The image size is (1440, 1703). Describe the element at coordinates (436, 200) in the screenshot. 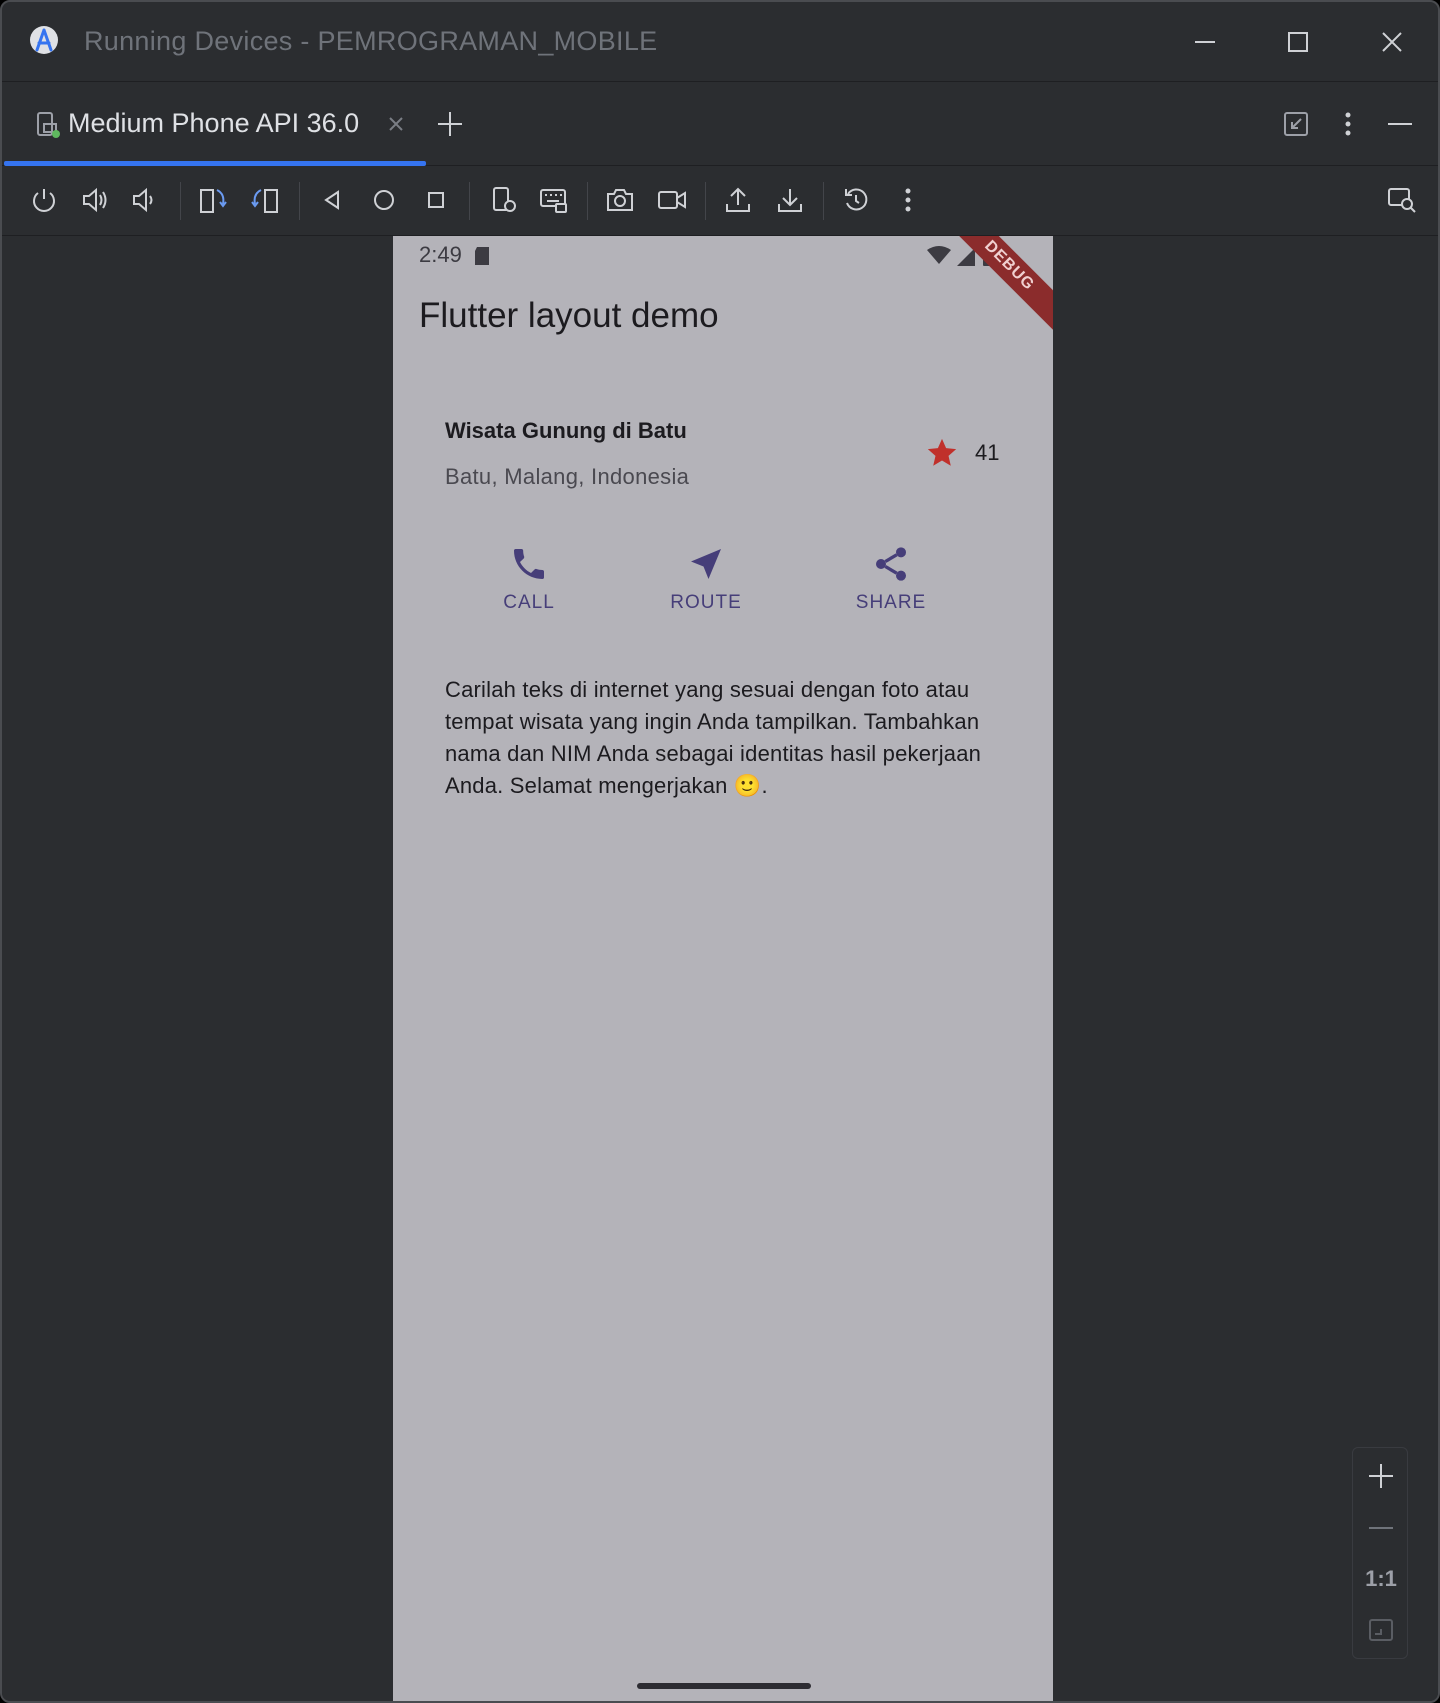

I see `overview-icon` at that location.